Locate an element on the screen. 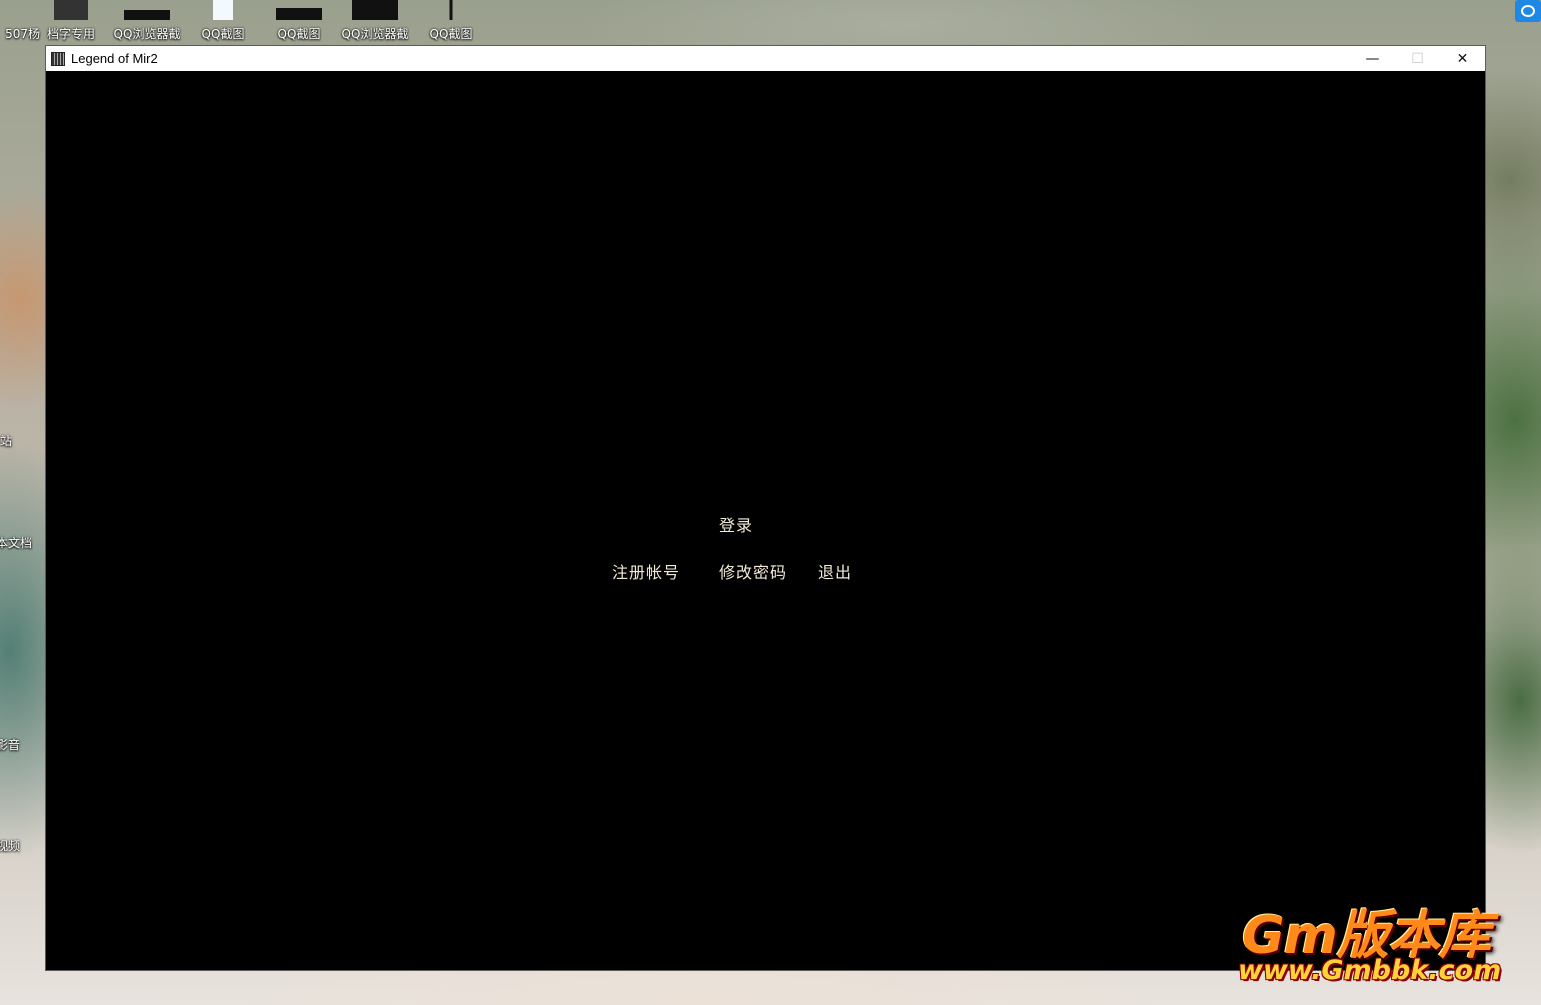 Image resolution: width=1541 pixels, height=1005 pixels. close-button: ✕ is located at coordinates (1462, 58).